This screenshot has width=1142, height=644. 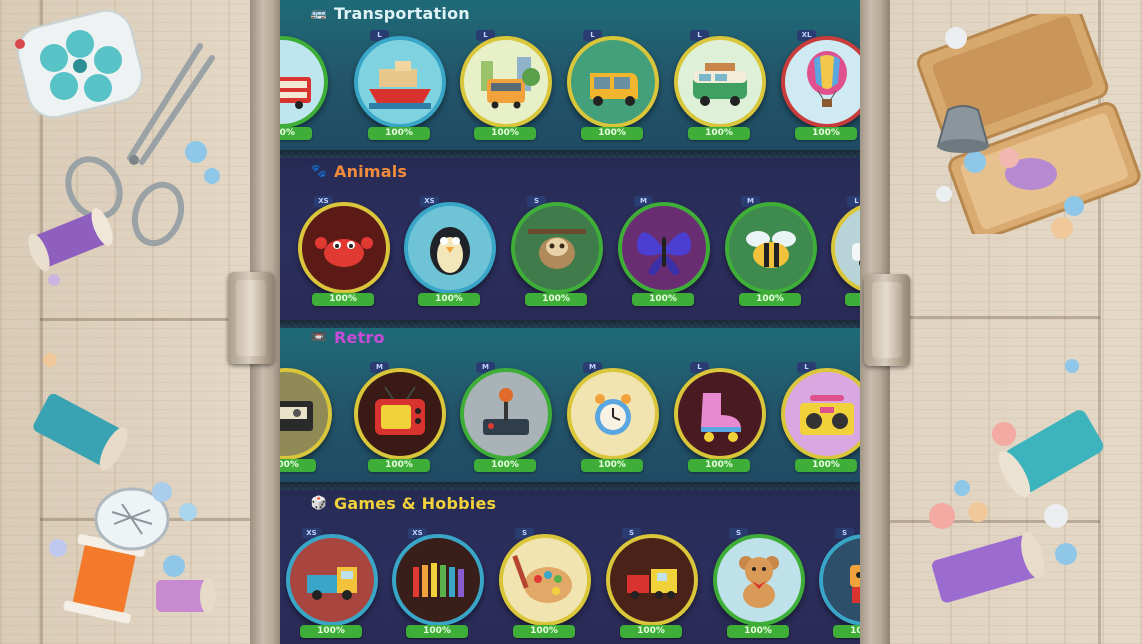 I want to click on hot-air-balloon-icon, so click(x=820, y=82).